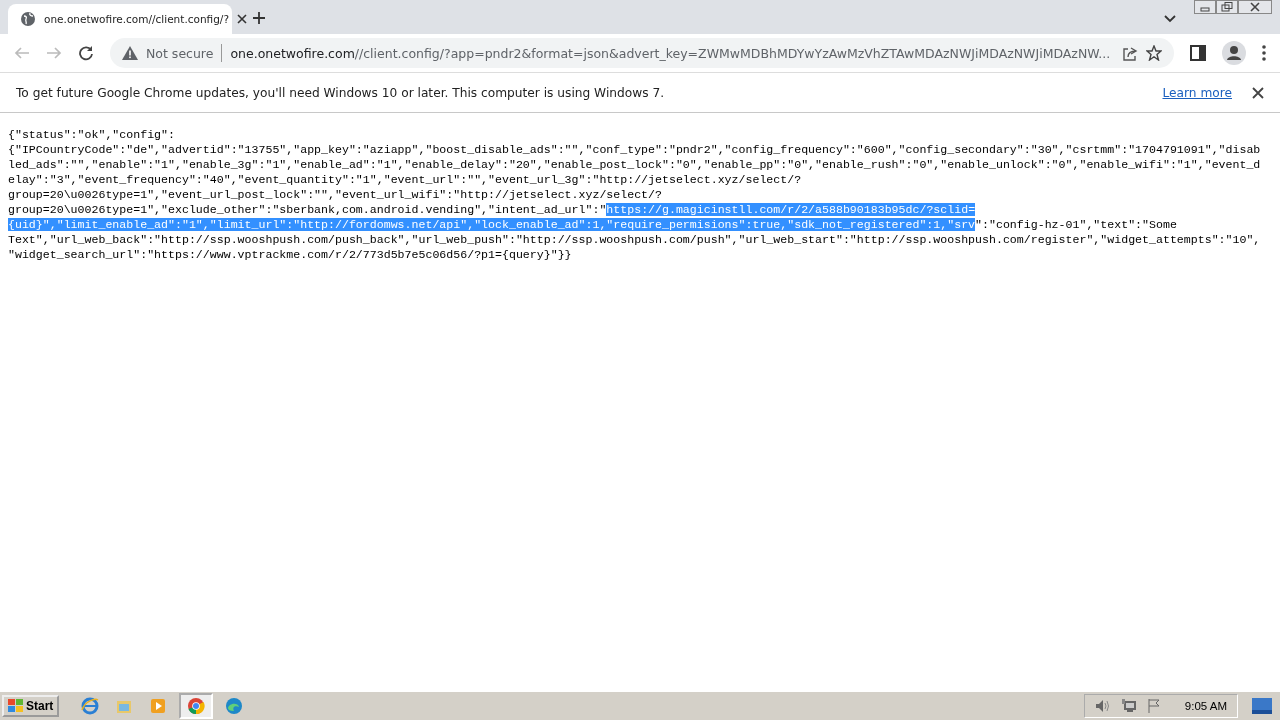 The image size is (1280, 720). What do you see at coordinates (31, 706) in the screenshot?
I see `start-button: Start` at bounding box center [31, 706].